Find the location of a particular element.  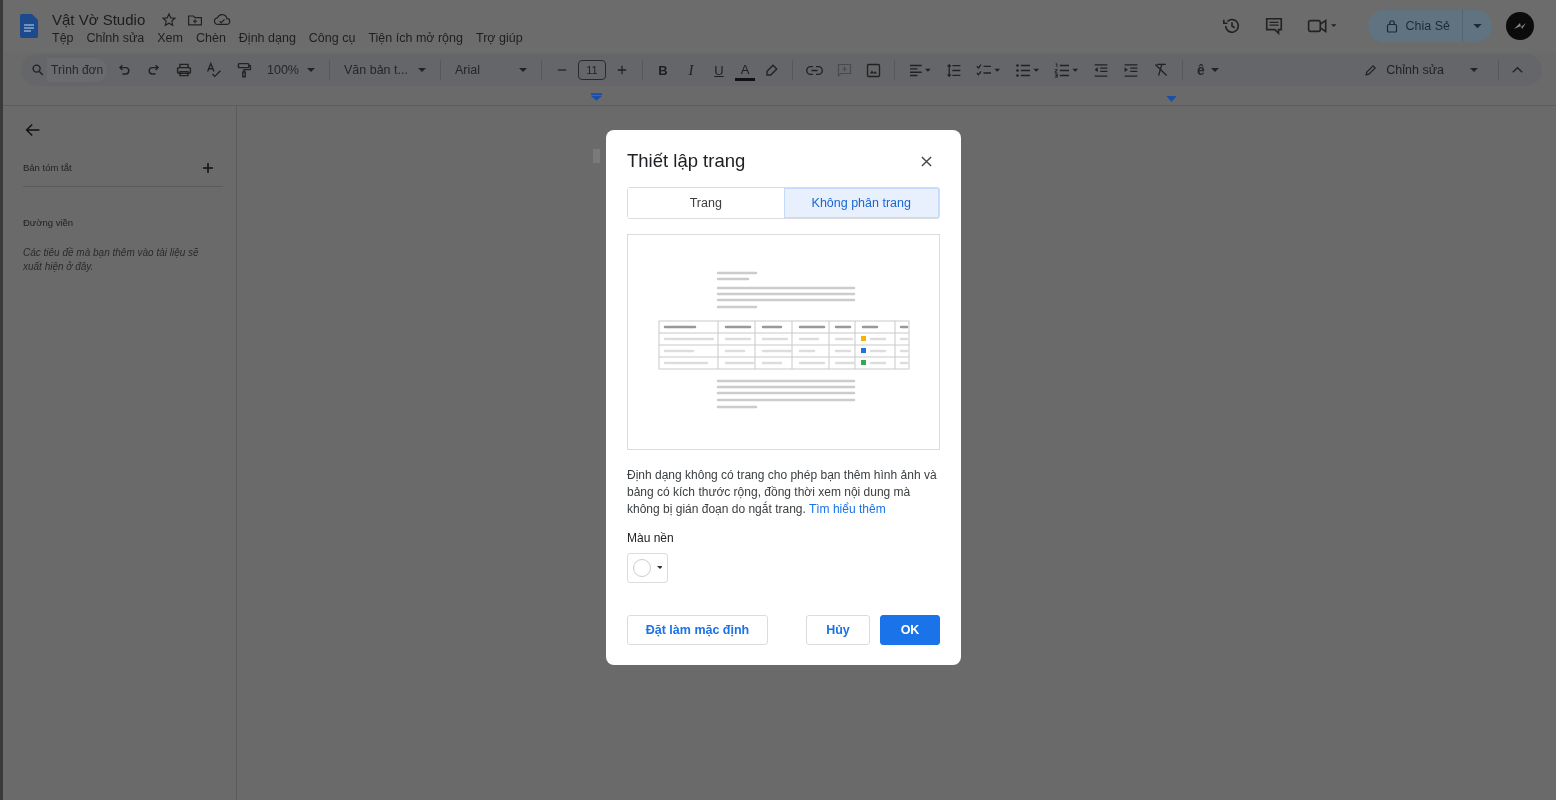

dialog-title: Thiết lập trang is located at coordinates (686, 161).